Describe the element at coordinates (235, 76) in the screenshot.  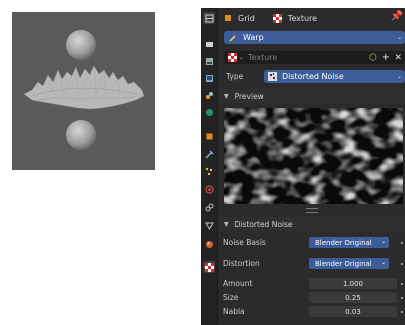
I see `type-label: Type` at that location.